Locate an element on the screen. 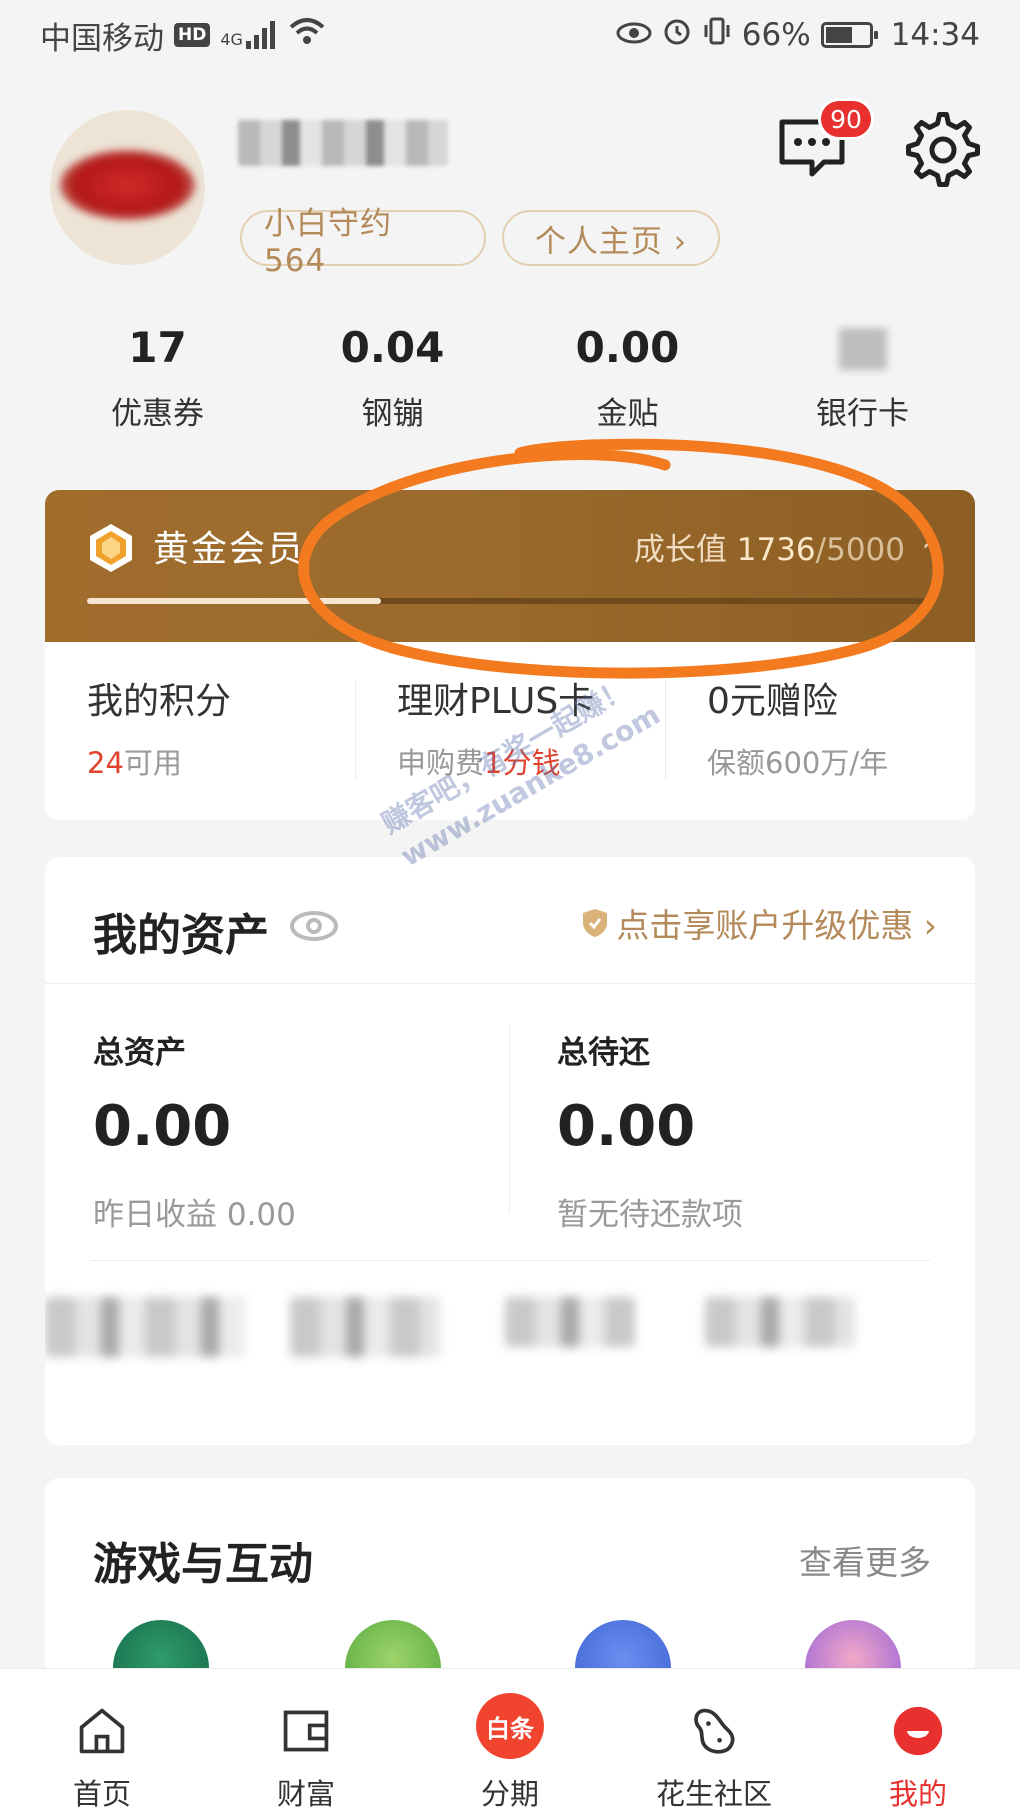 This screenshot has height=1813, width=1020. growth-current: 1736 is located at coordinates (776, 550).